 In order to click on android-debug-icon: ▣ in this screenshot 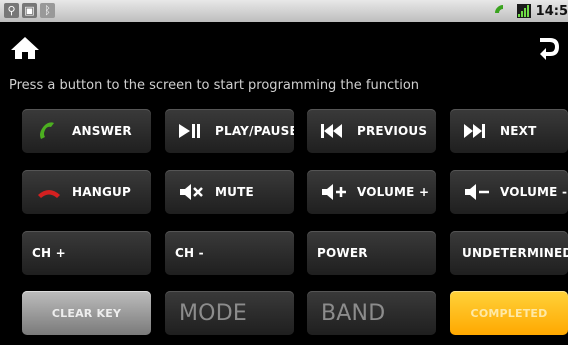, I will do `click(29, 10)`.